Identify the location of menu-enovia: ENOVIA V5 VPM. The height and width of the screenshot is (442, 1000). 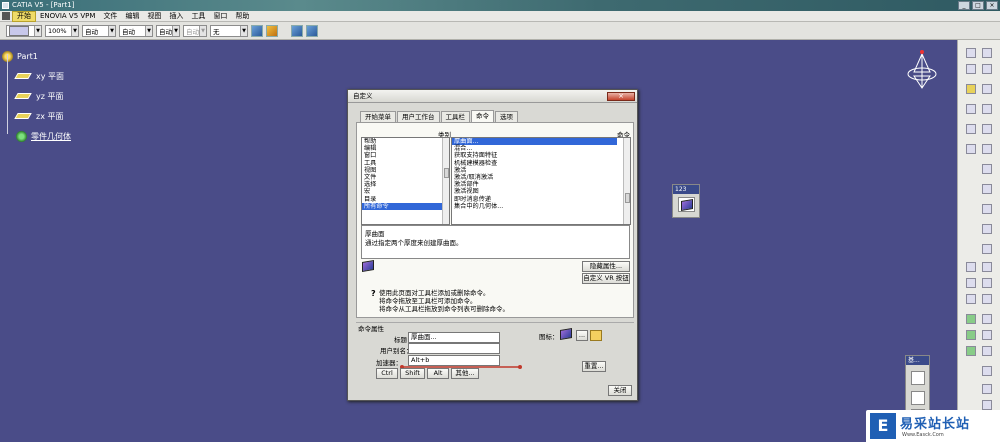
(67, 16).